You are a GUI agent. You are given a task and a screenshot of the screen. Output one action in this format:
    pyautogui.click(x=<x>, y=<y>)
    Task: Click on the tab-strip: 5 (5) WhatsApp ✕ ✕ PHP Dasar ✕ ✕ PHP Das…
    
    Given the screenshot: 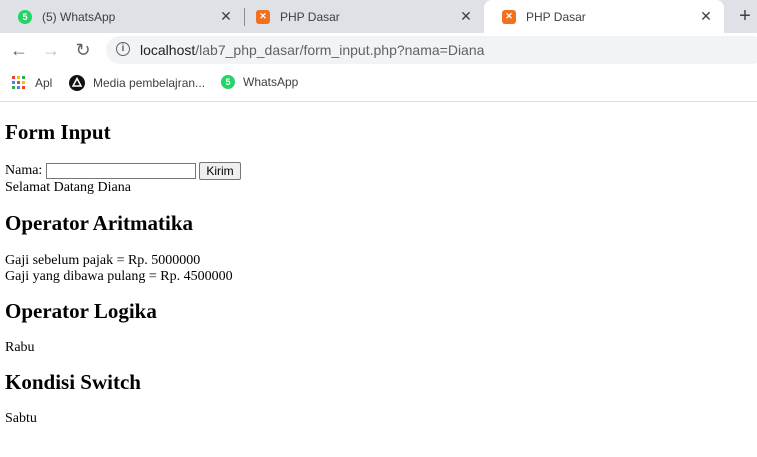 What is the action you would take?
    pyautogui.click(x=378, y=16)
    